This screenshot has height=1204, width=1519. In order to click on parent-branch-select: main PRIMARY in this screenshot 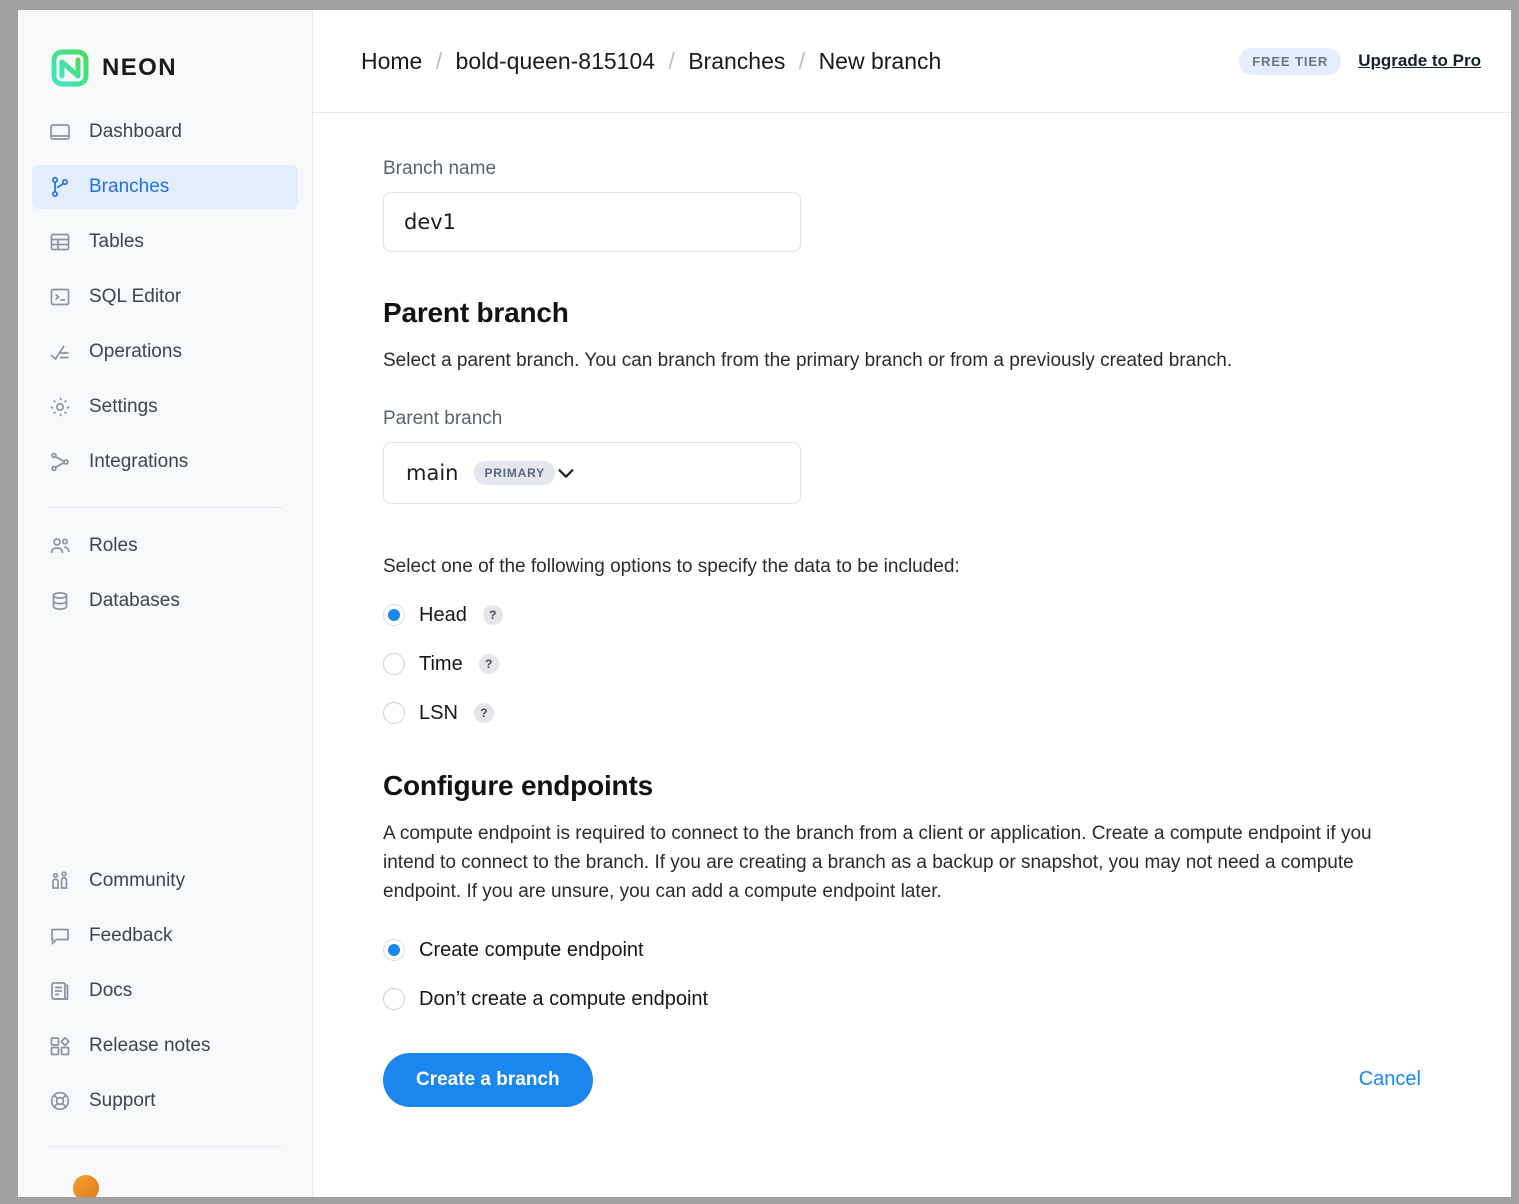, I will do `click(592, 472)`.